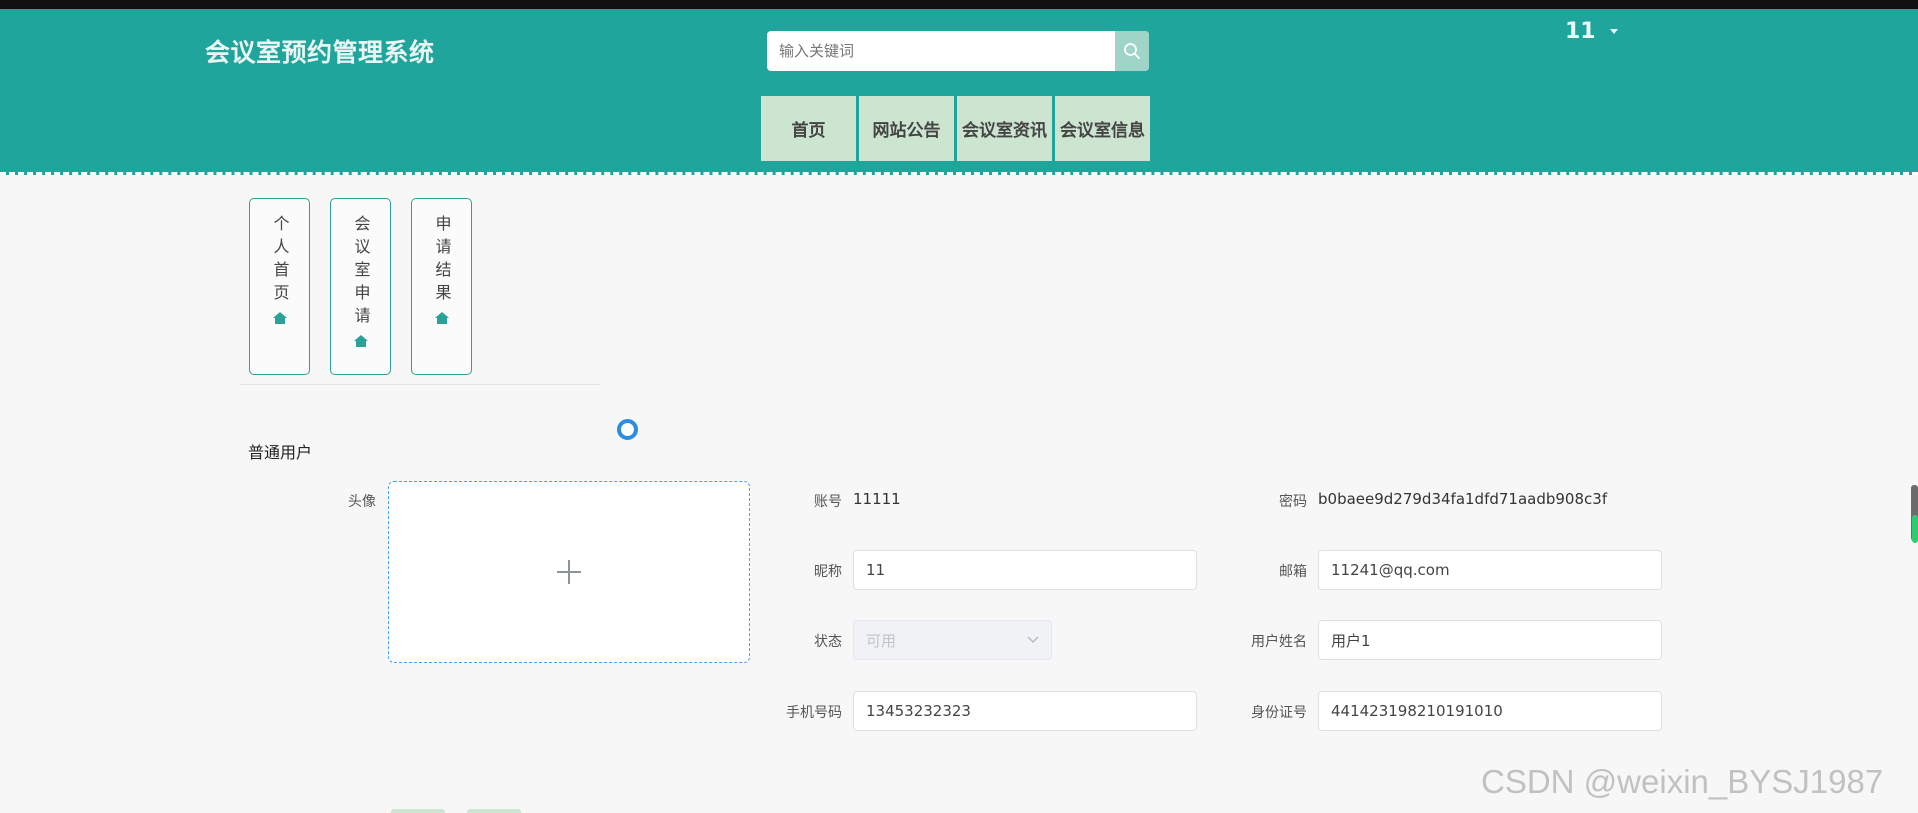 This screenshot has width=1918, height=813. I want to click on idcard-label: 身份证号, so click(1279, 713).